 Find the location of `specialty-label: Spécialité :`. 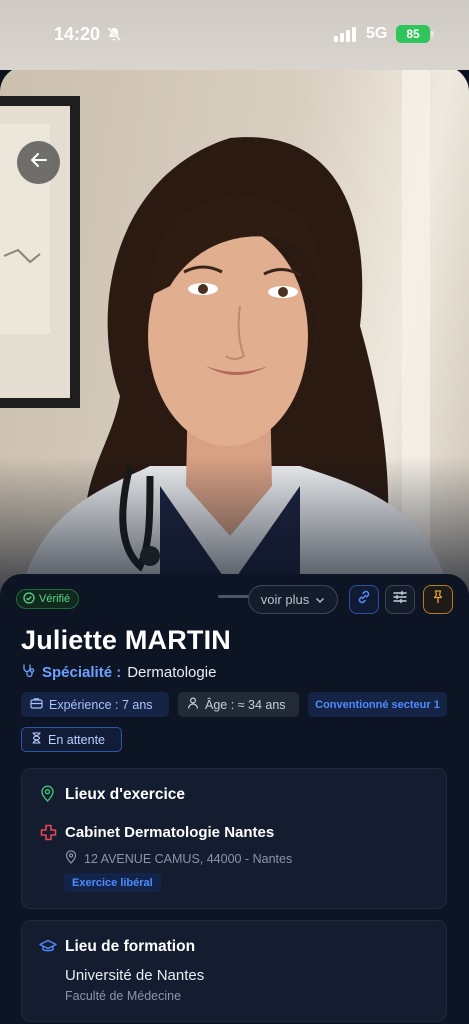

specialty-label: Spécialité : is located at coordinates (82, 672).